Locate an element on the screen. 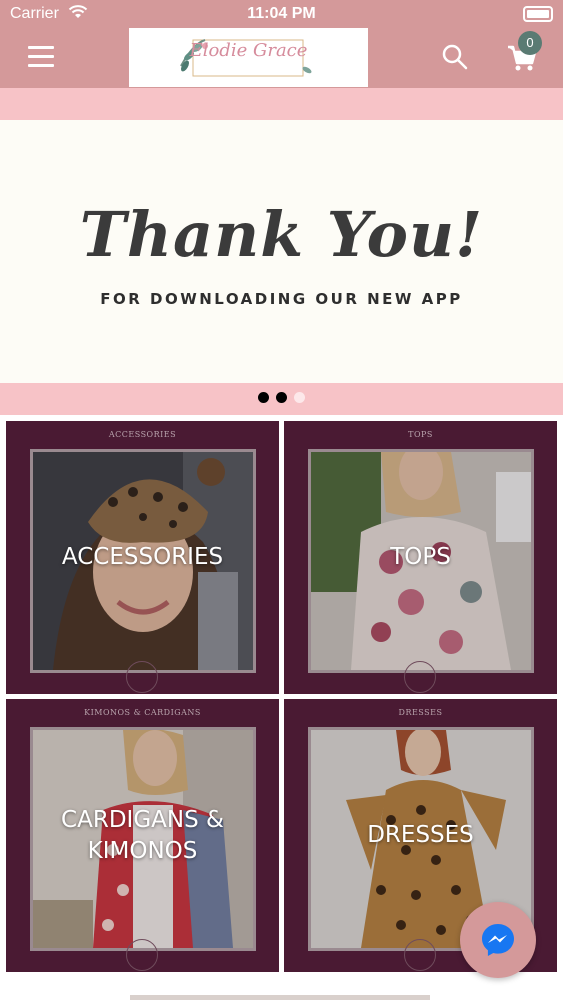  tile-caption: TOPS is located at coordinates (420, 434).